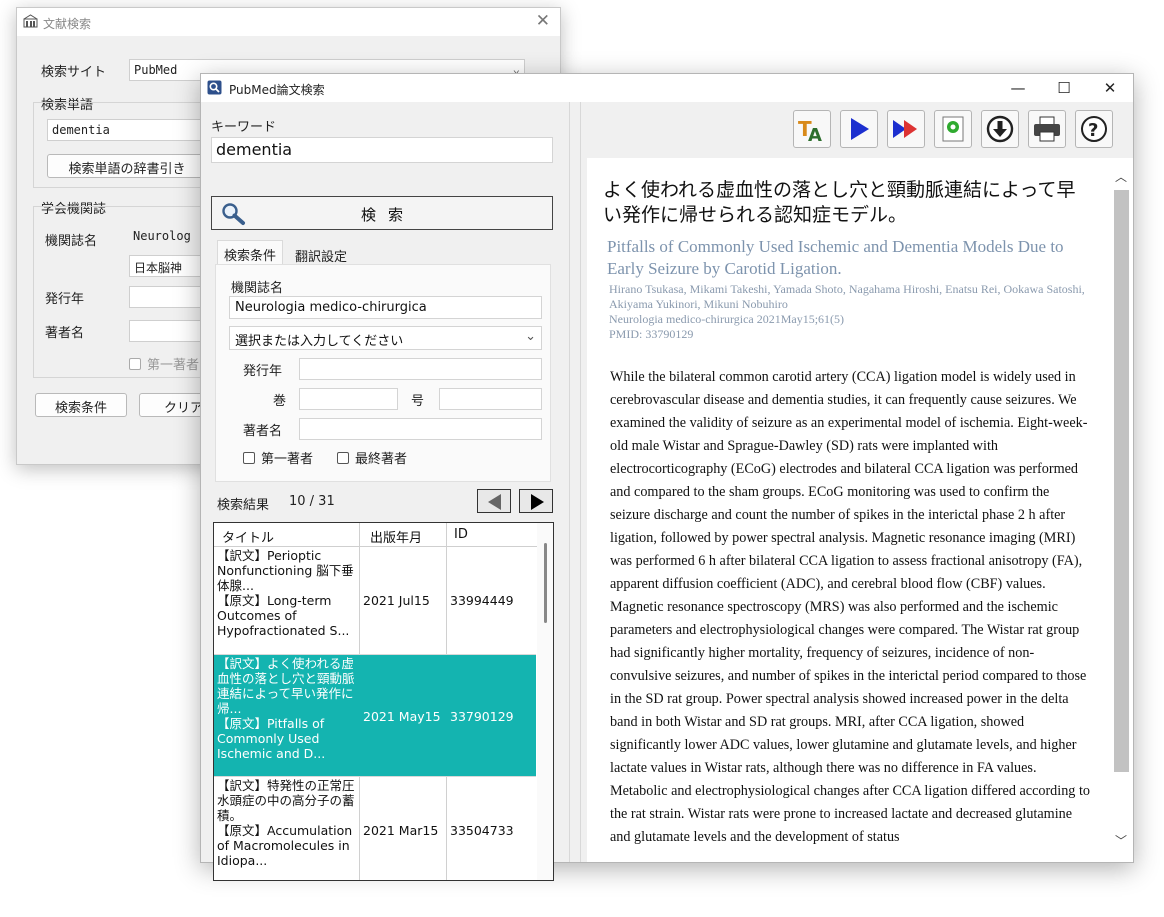  What do you see at coordinates (244, 127) in the screenshot?
I see `keyword-label: キーワード` at bounding box center [244, 127].